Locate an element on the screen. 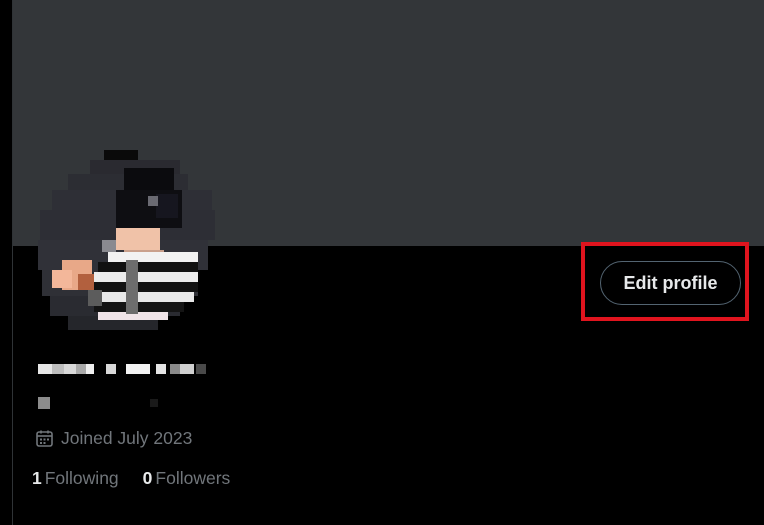 Image resolution: width=764 pixels, height=525 pixels. follow-stats: 1 Following 0 Followers is located at coordinates (143, 478).